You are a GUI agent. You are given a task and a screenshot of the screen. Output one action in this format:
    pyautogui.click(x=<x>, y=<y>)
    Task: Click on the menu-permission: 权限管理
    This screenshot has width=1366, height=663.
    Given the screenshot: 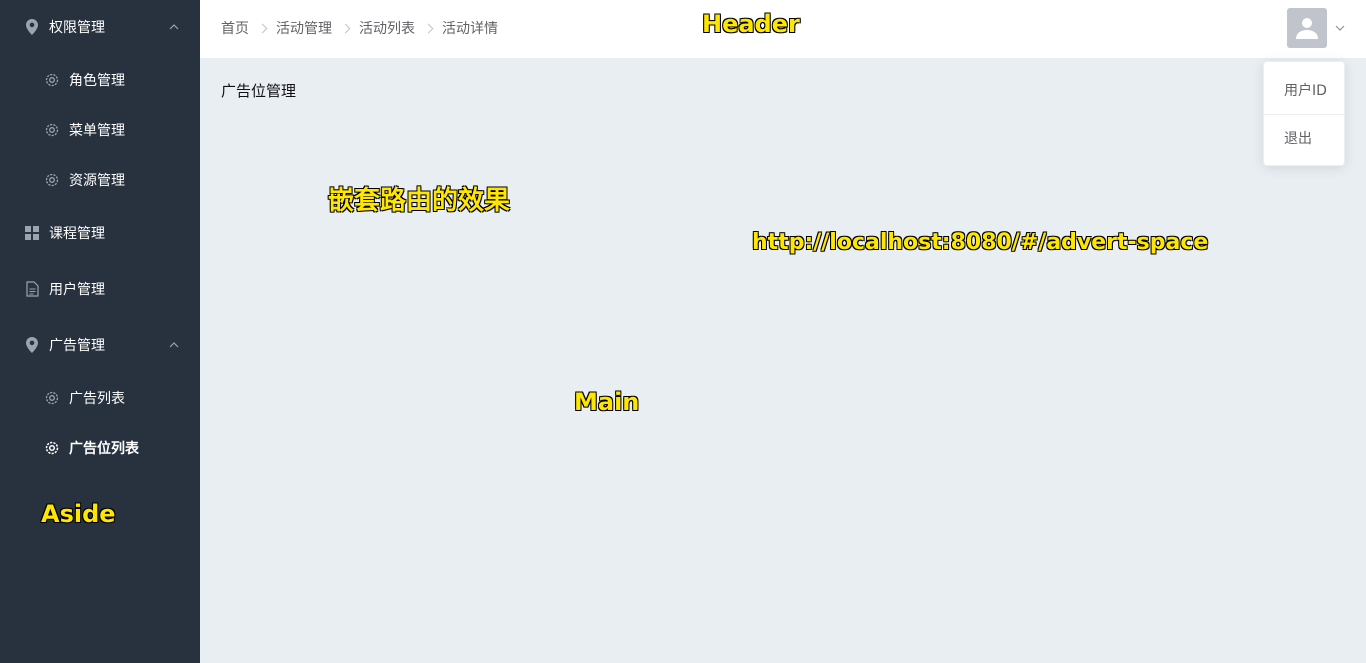 What is the action you would take?
    pyautogui.click(x=100, y=27)
    